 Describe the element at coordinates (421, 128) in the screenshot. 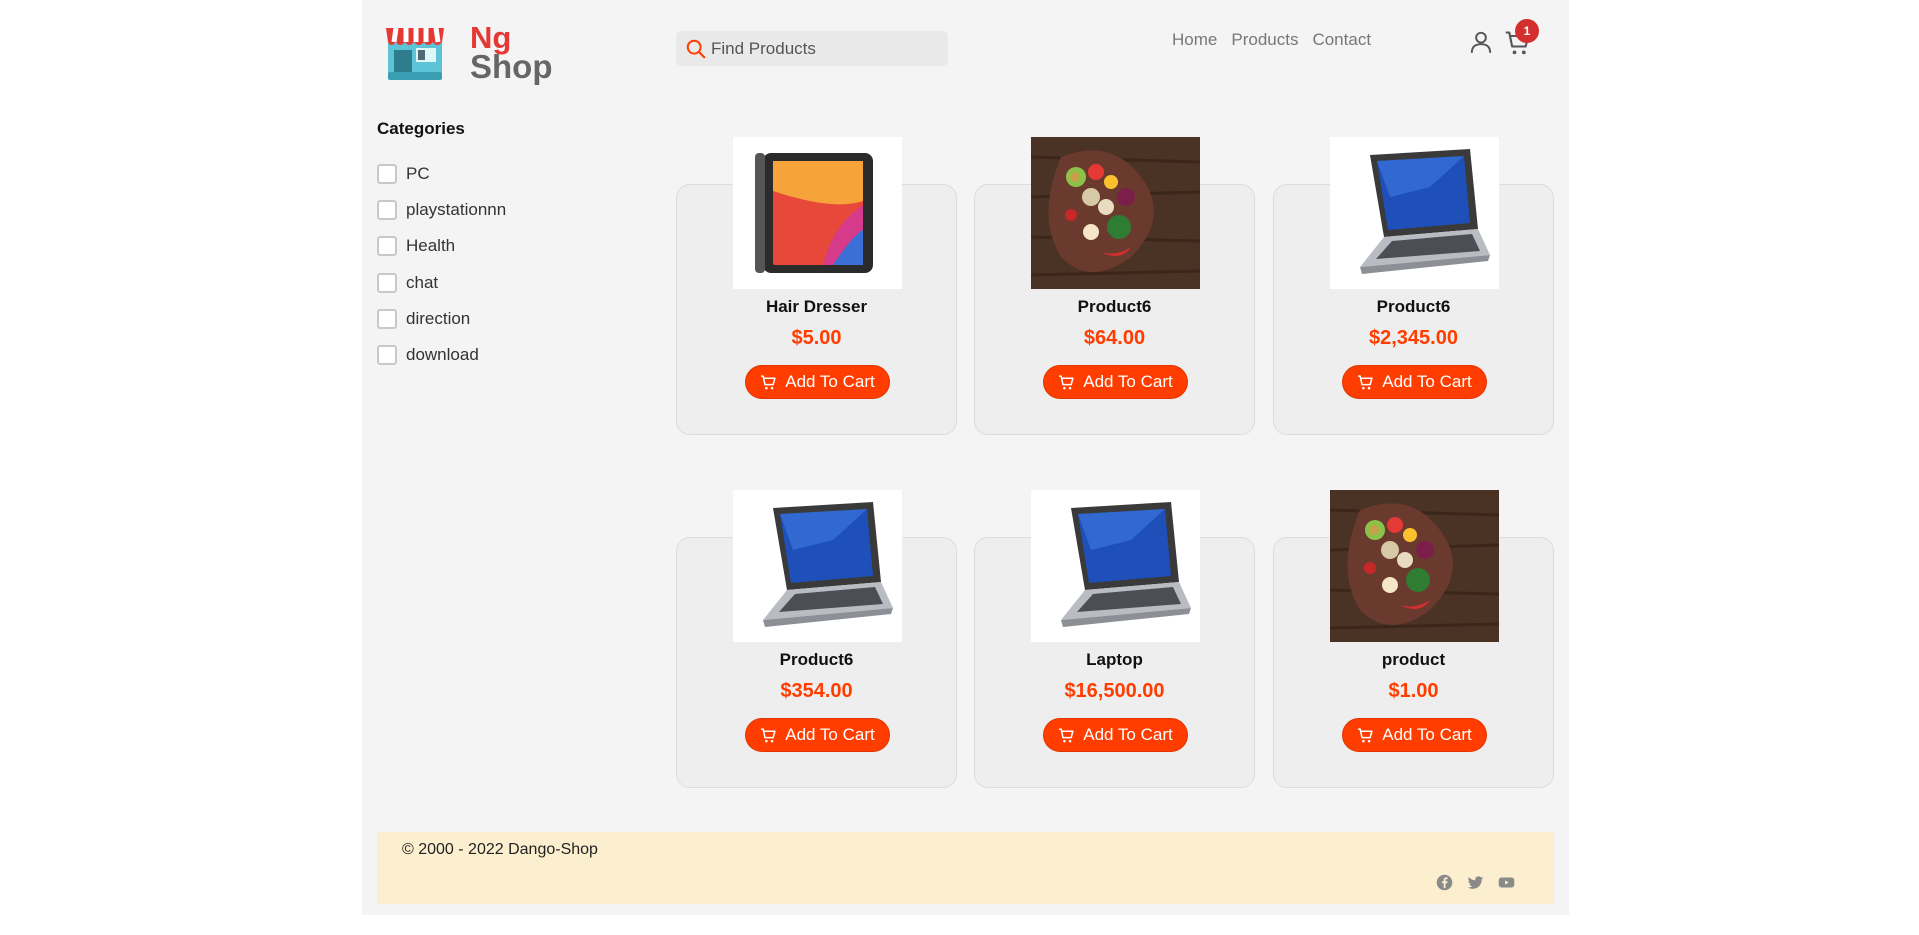

I see `categories-title: Categories` at that location.